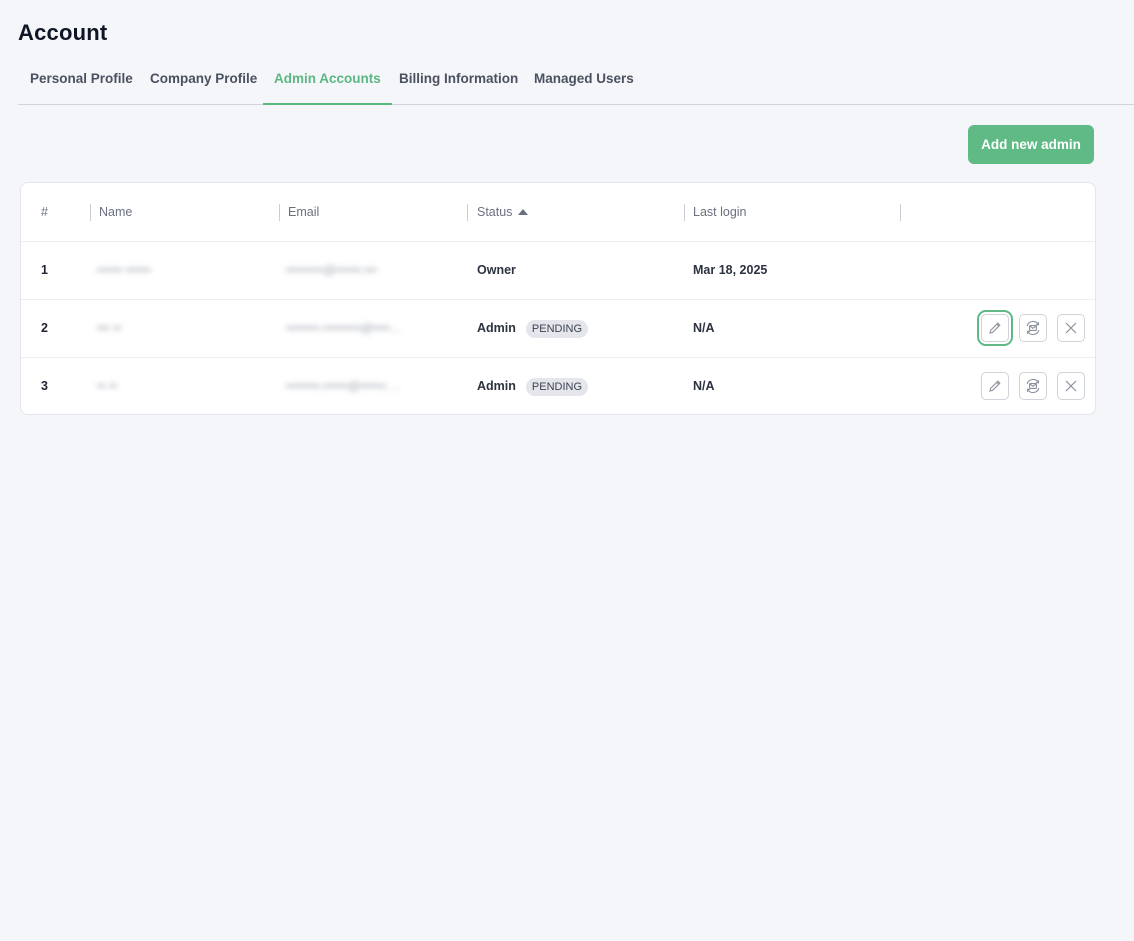  Describe the element at coordinates (124, 270) in the screenshot. I see `row-name: •••••• ••••••` at that location.